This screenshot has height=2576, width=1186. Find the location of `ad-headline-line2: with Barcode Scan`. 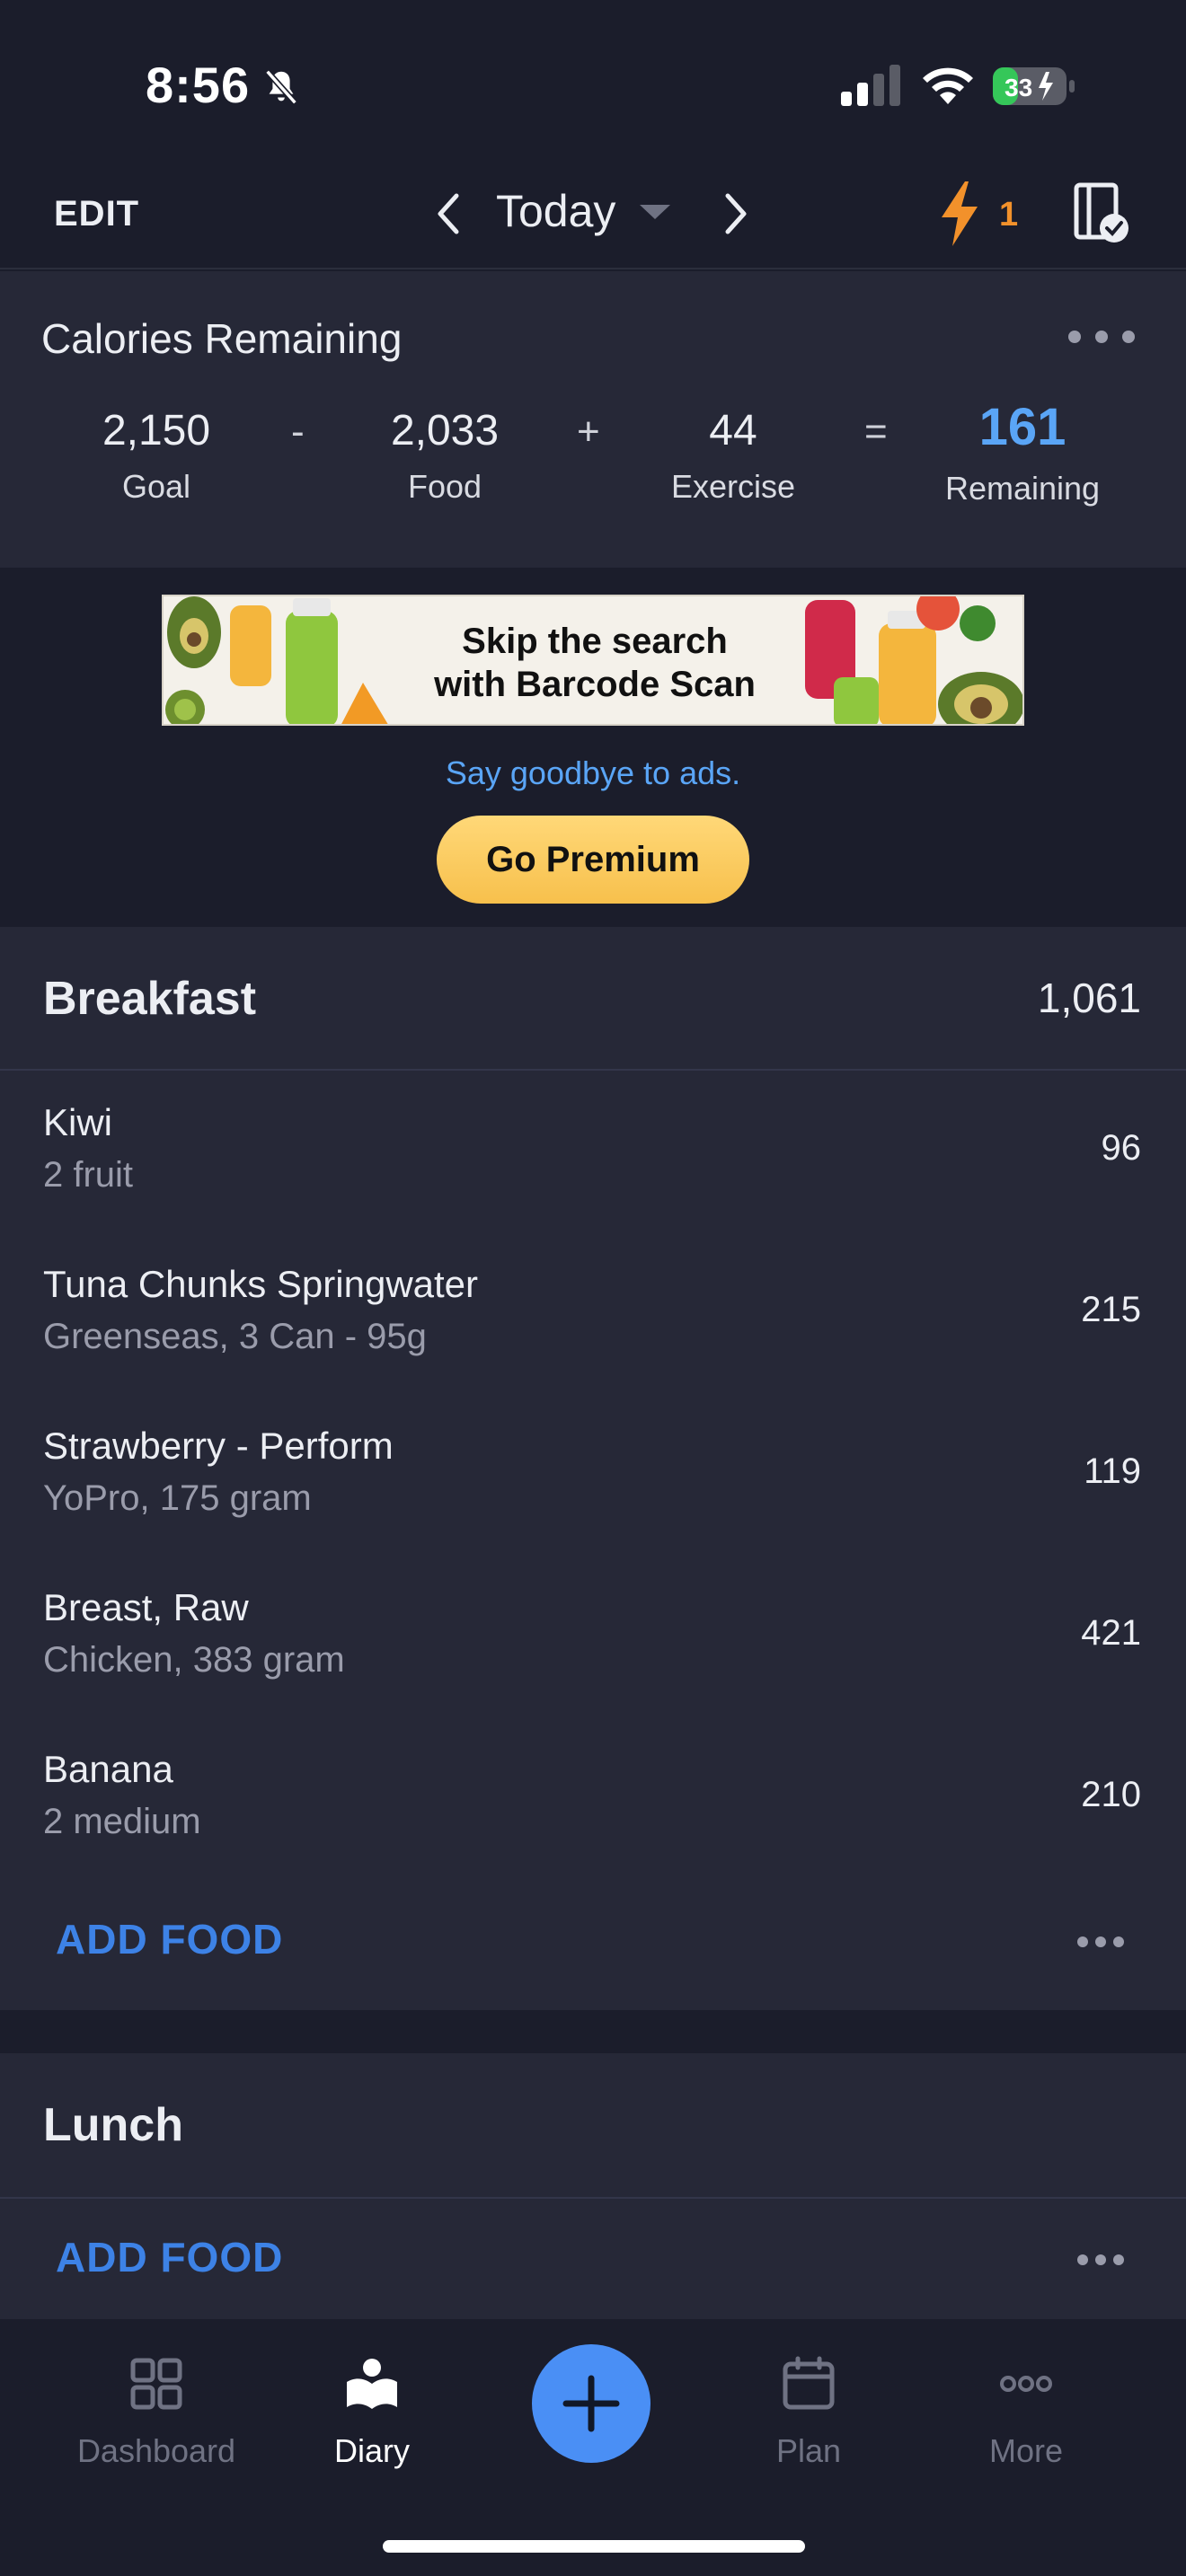

ad-headline-line2: with Barcode Scan is located at coordinates (595, 684).